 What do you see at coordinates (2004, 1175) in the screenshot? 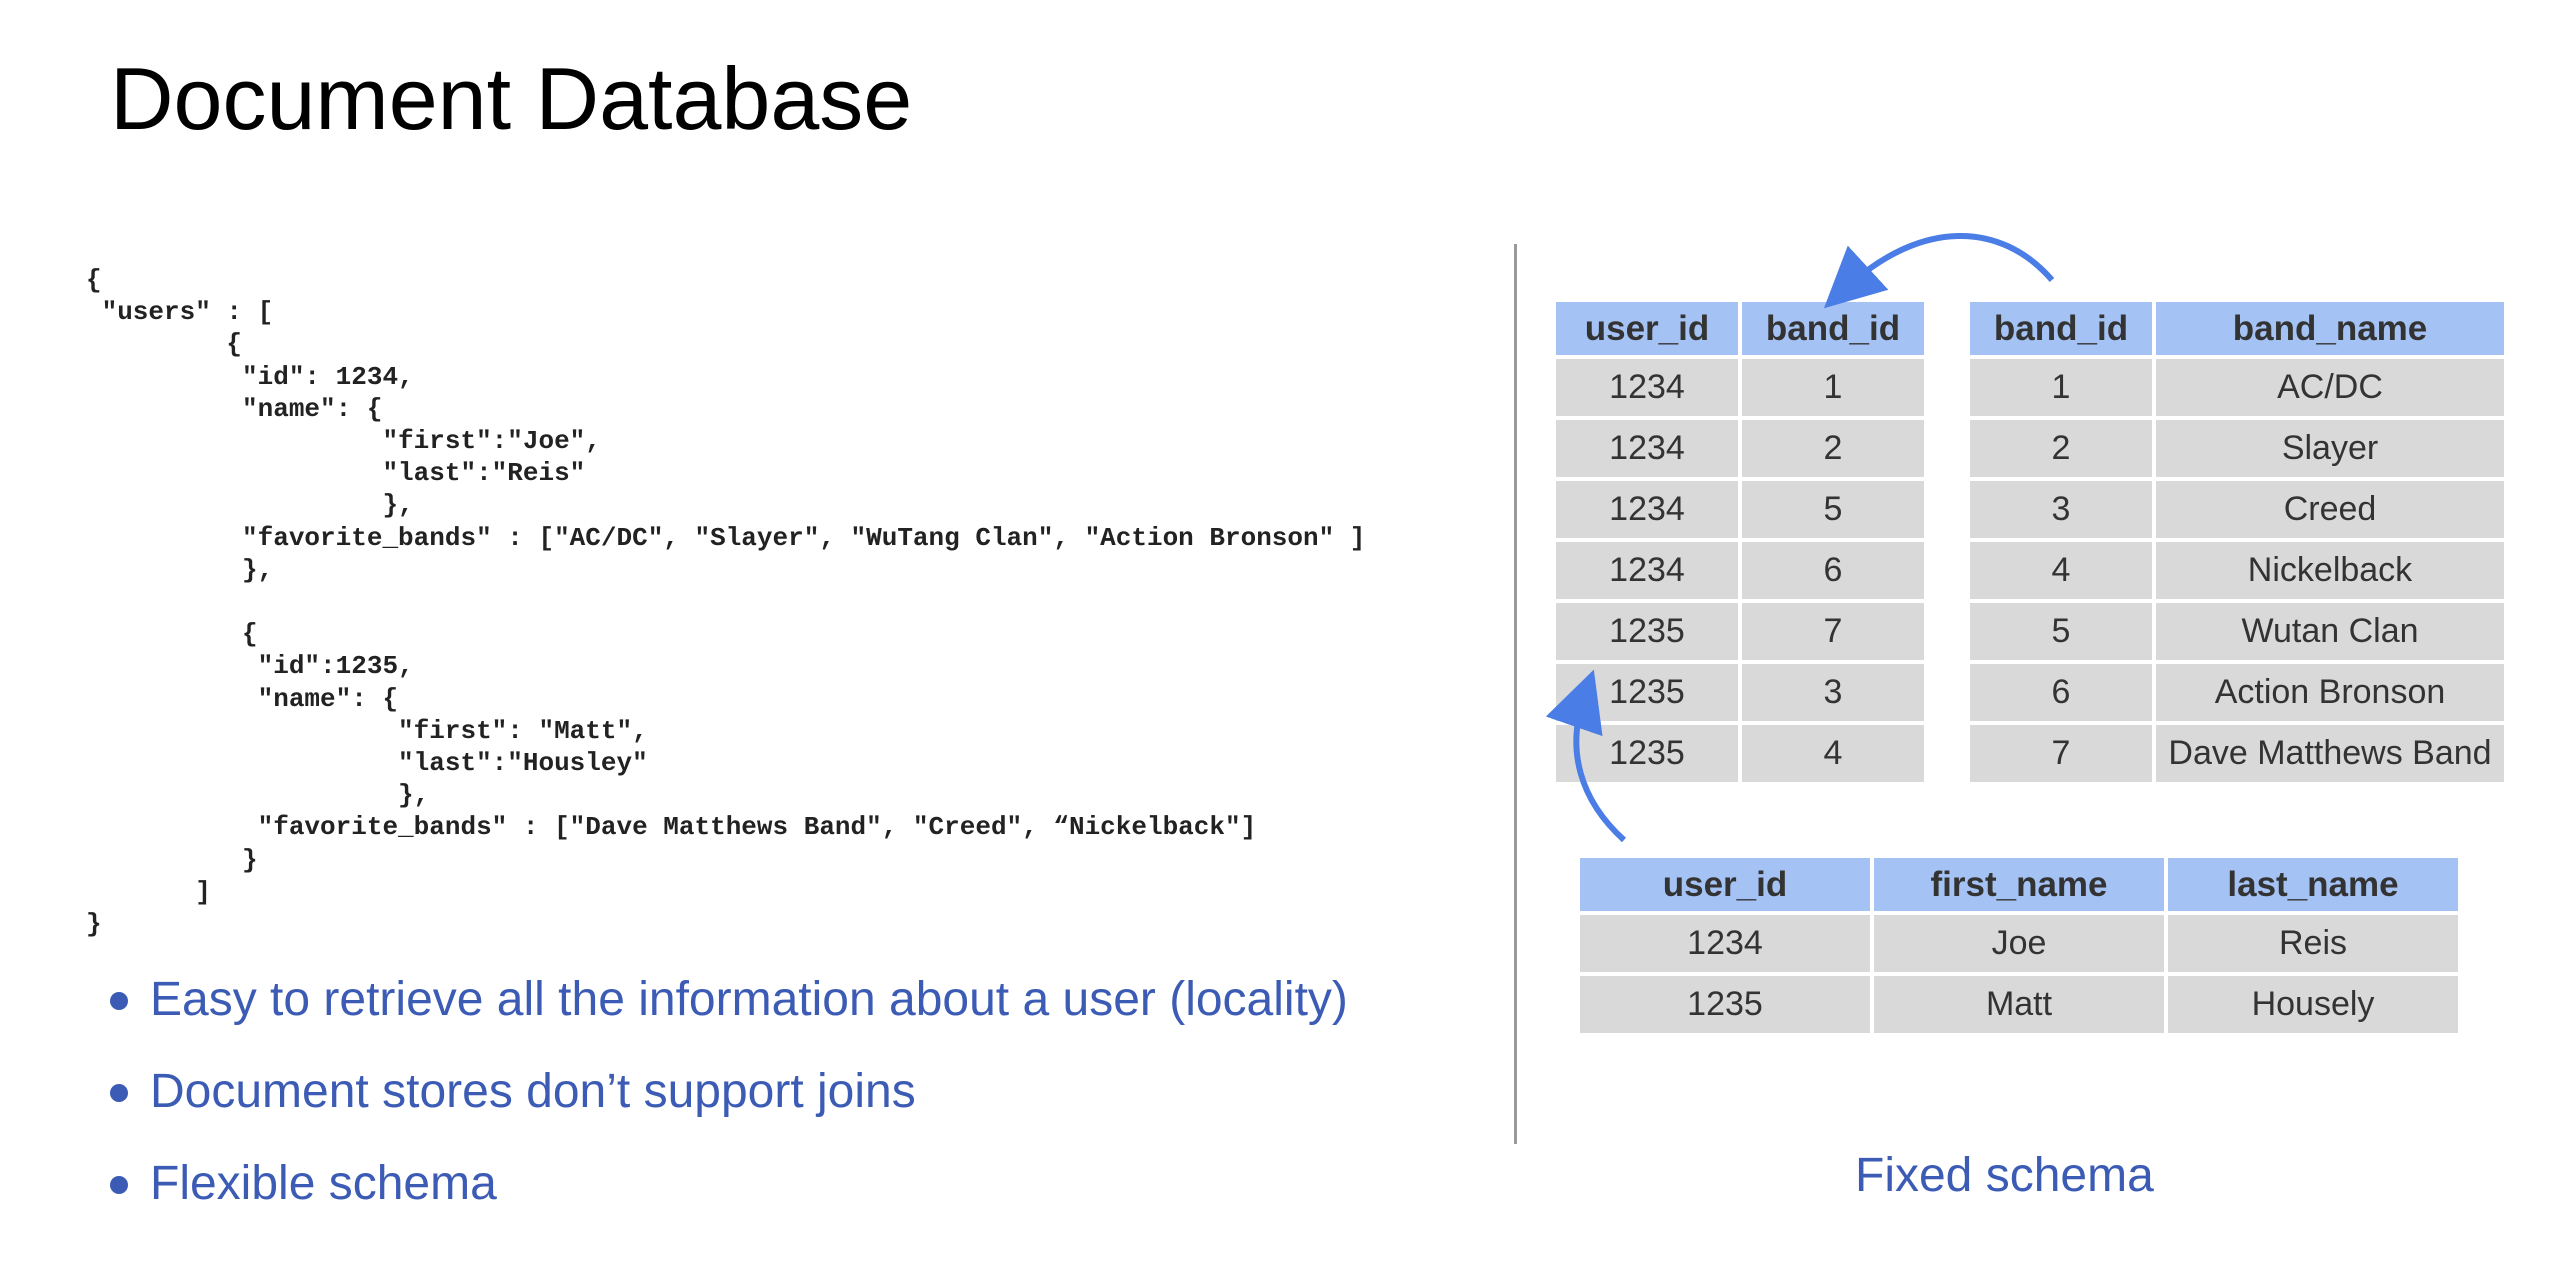
I see `fixed-schema-label: Fixed schema` at bounding box center [2004, 1175].